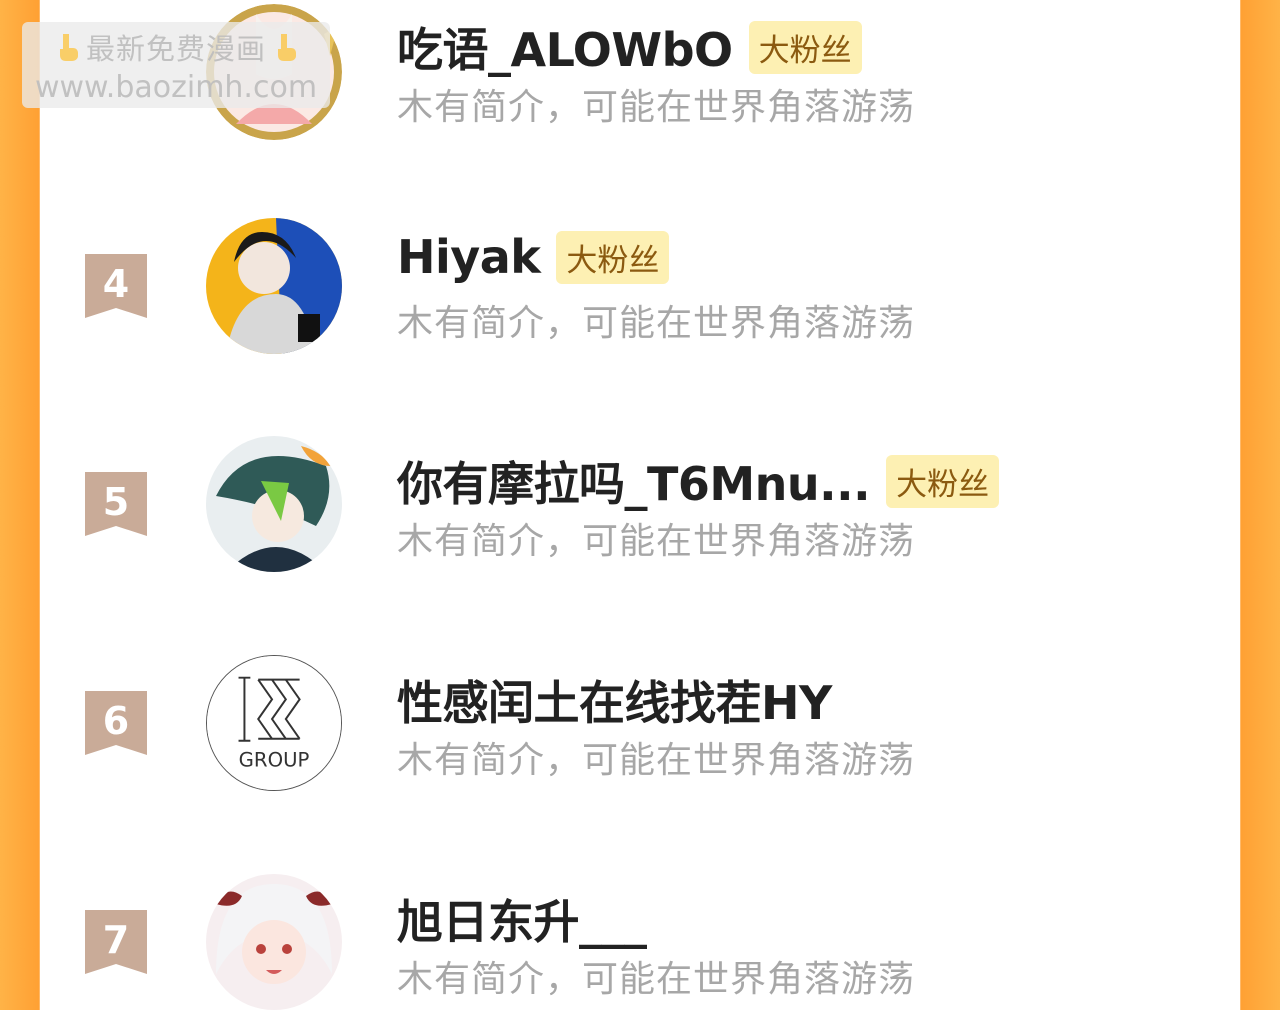 This screenshot has width=1280, height=1010. Describe the element at coordinates (274, 759) in the screenshot. I see `avatar-text: GROUP` at that location.